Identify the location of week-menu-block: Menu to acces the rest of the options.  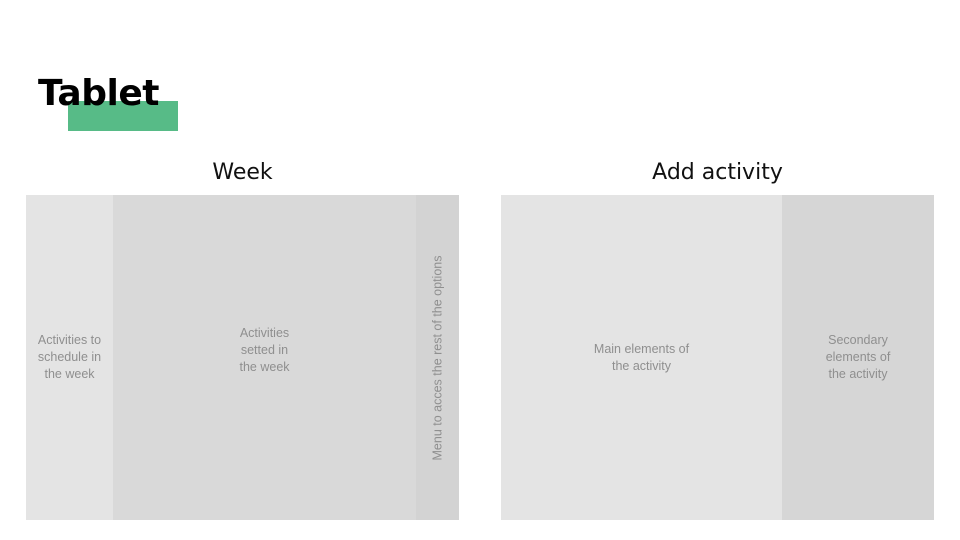
(437, 357).